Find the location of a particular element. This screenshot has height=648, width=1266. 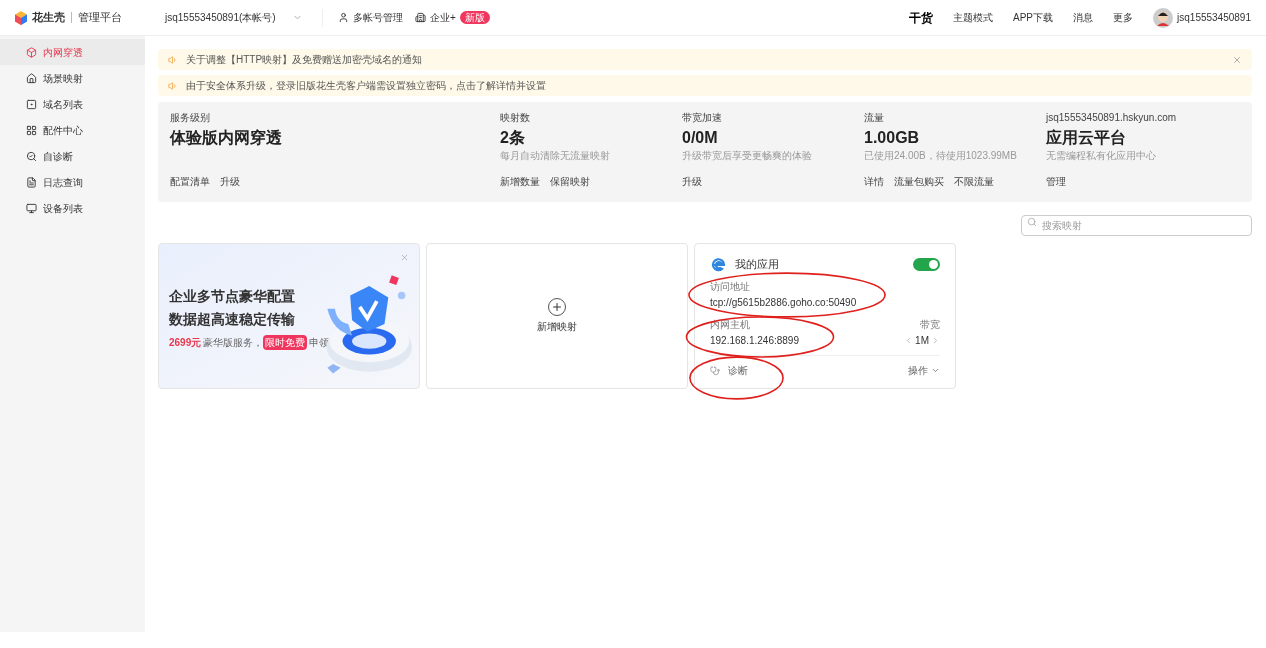

sidebar-item: 日志查询 is located at coordinates (72, 182).